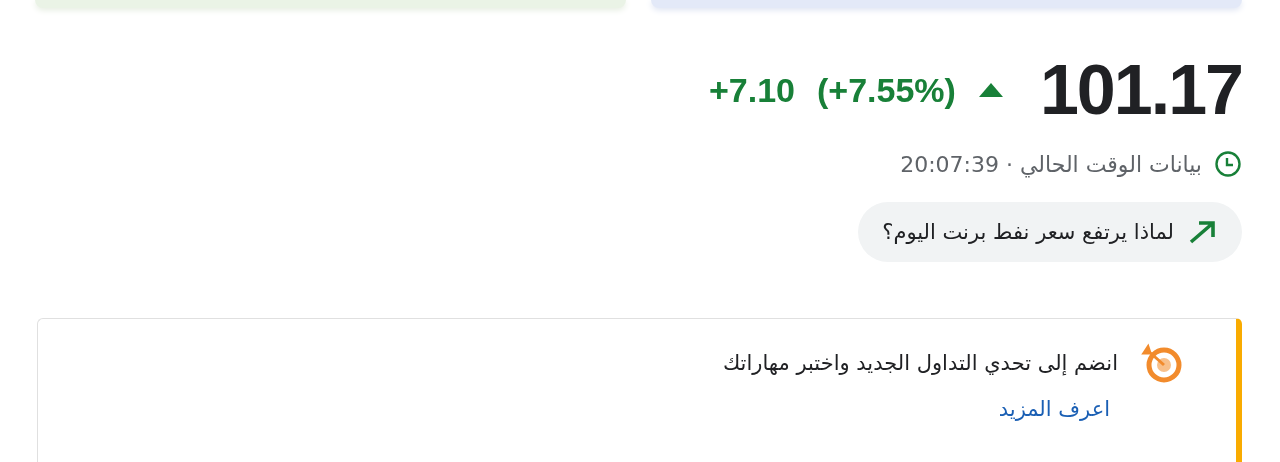 This screenshot has height=462, width=1280. Describe the element at coordinates (1050, 232) in the screenshot. I see `question-chip: لماذا يرتفع سعر نفط برنت اليوم؟` at that location.